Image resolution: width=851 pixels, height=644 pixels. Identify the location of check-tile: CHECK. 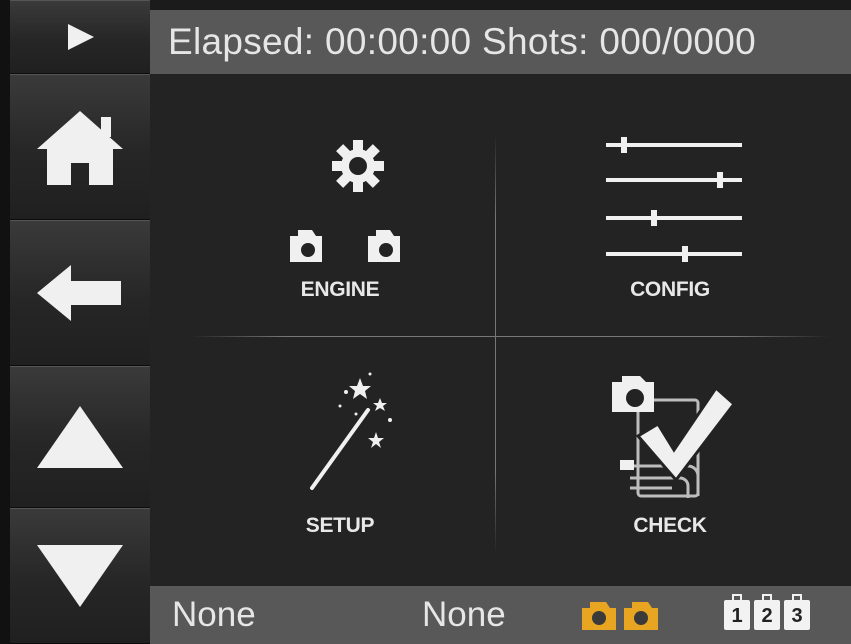
(670, 480).